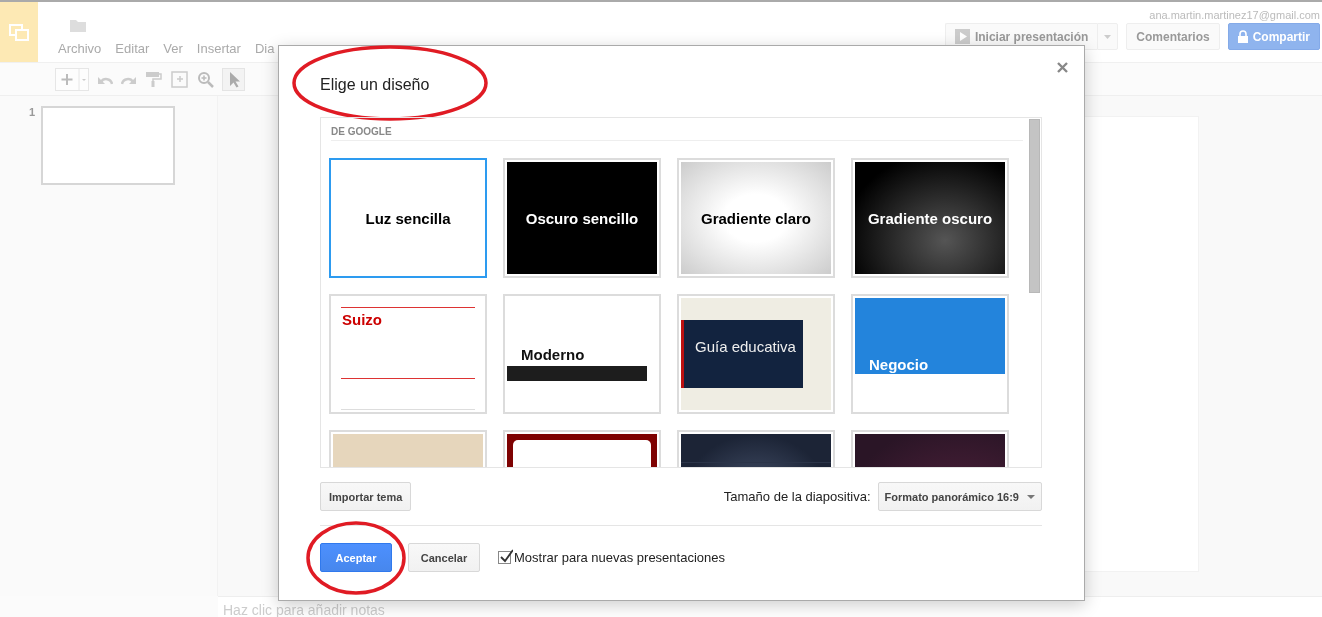  What do you see at coordinates (756, 218) in the screenshot?
I see `theme-tile: Gradiente claro` at bounding box center [756, 218].